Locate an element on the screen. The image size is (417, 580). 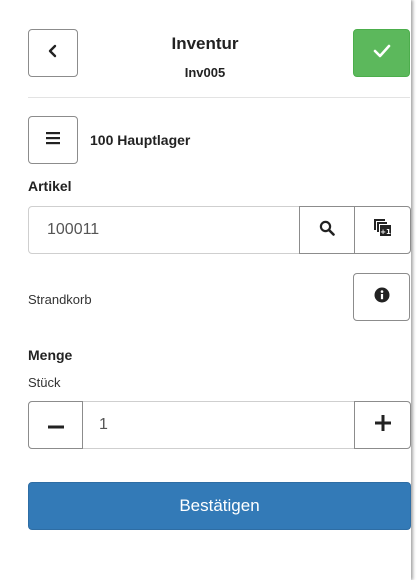
back-button is located at coordinates (53, 53).